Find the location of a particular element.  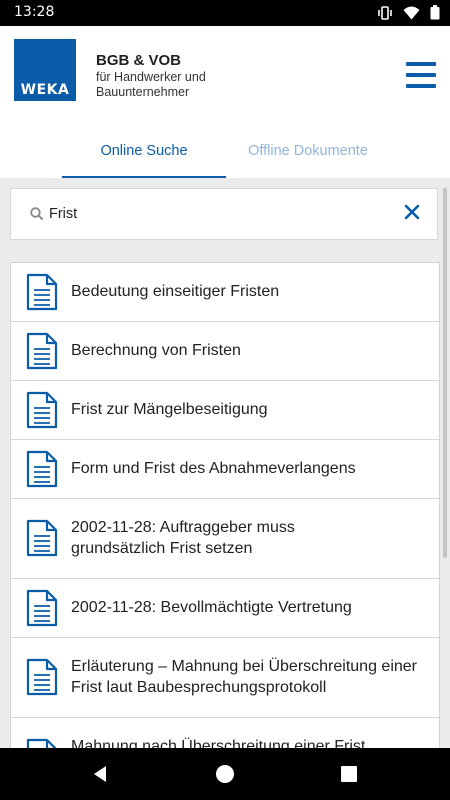

app-title: BGB & VOB is located at coordinates (139, 60).